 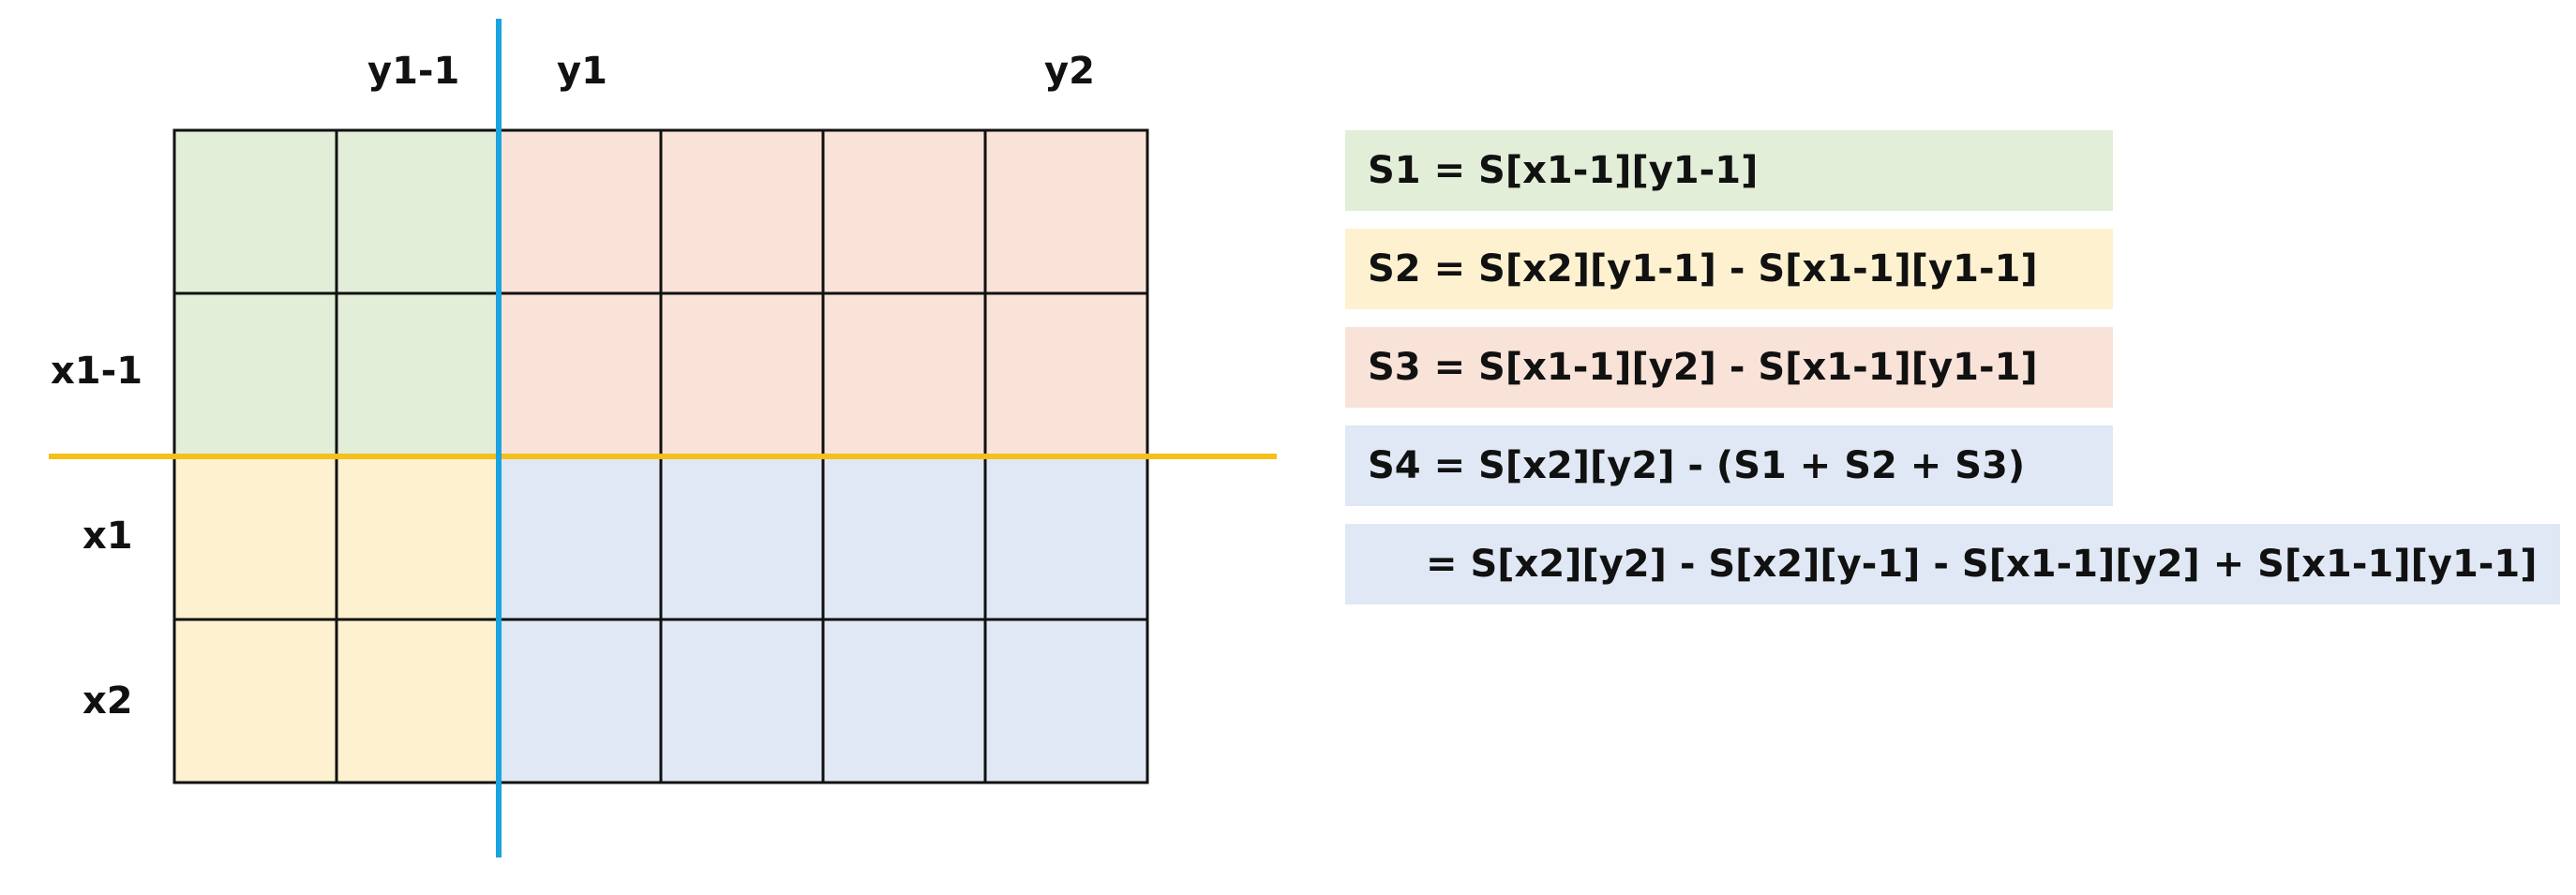 I want to click on grid-cell-s3-r1-c2, so click(x=580, y=374).